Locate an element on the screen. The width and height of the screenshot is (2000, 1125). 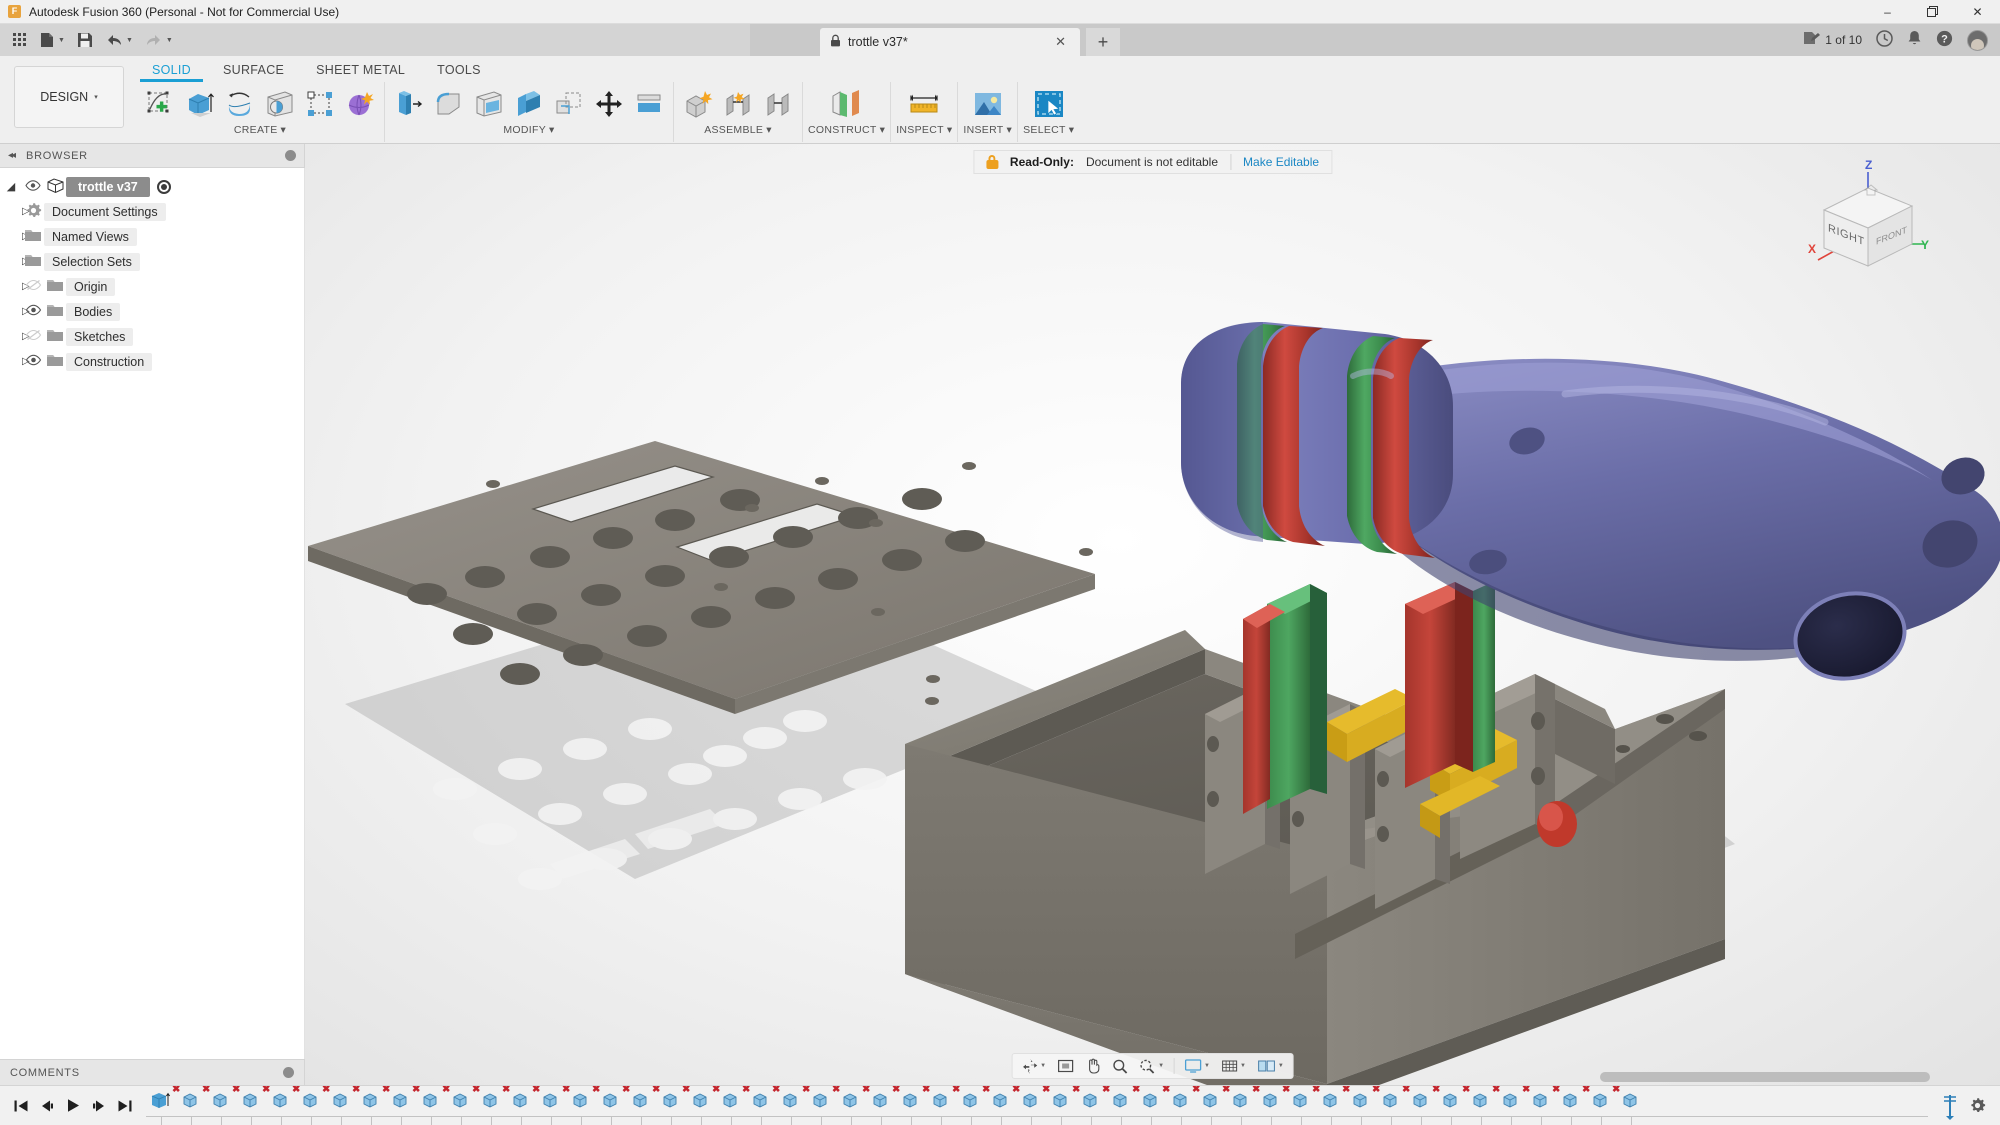
shell-icon is located at coordinates (489, 104).